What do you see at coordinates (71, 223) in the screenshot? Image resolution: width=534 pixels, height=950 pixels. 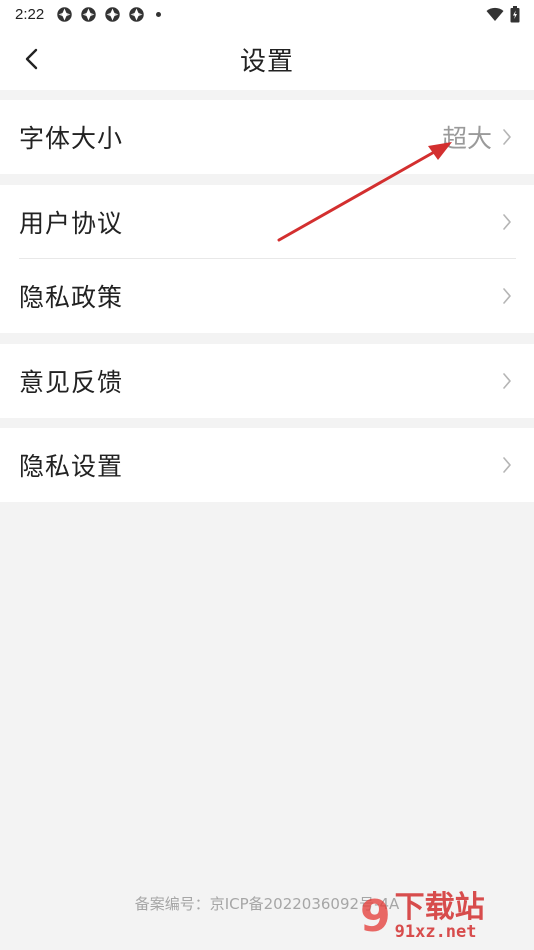 I see `user-agreement-label: 用户协议` at bounding box center [71, 223].